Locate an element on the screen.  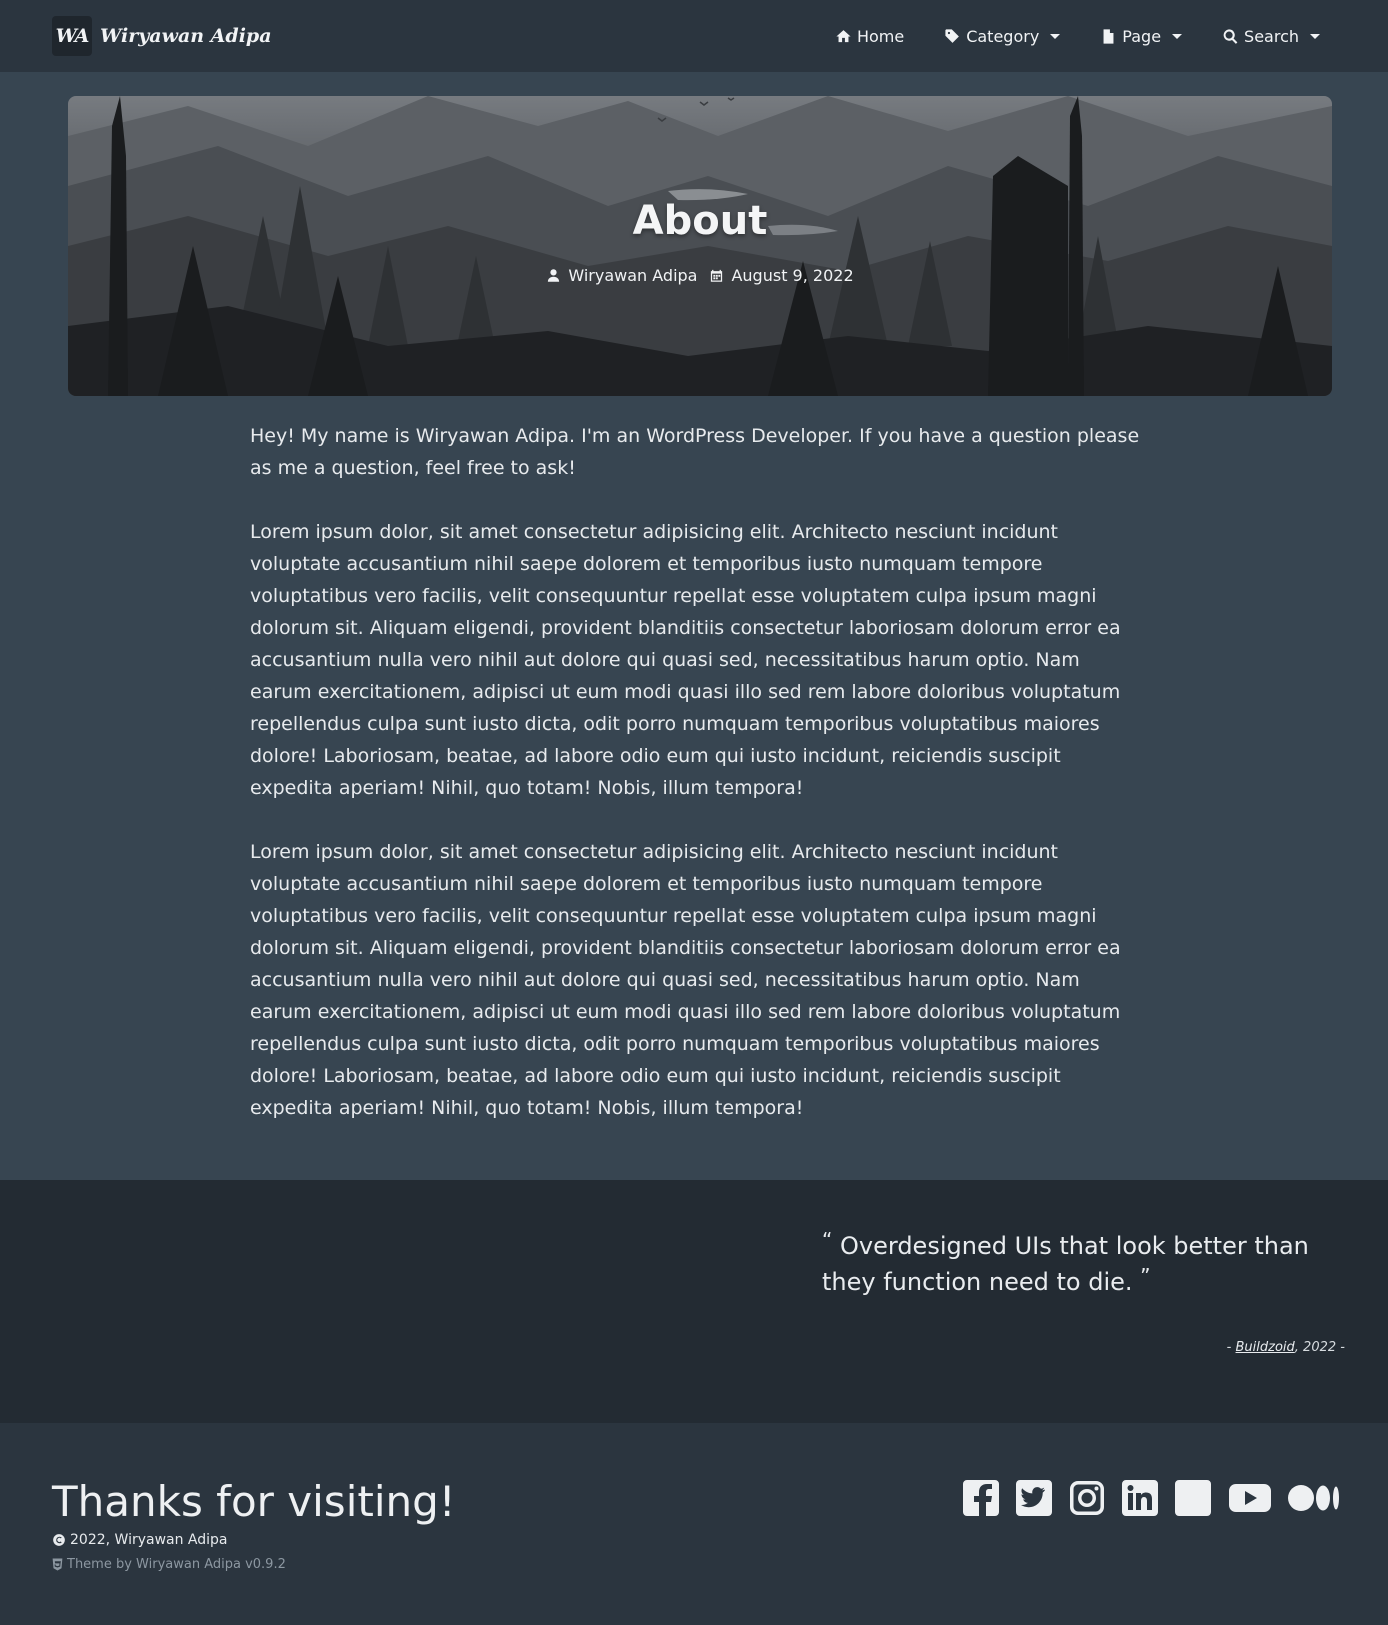
nav-page-label: Page is located at coordinates (1142, 36).